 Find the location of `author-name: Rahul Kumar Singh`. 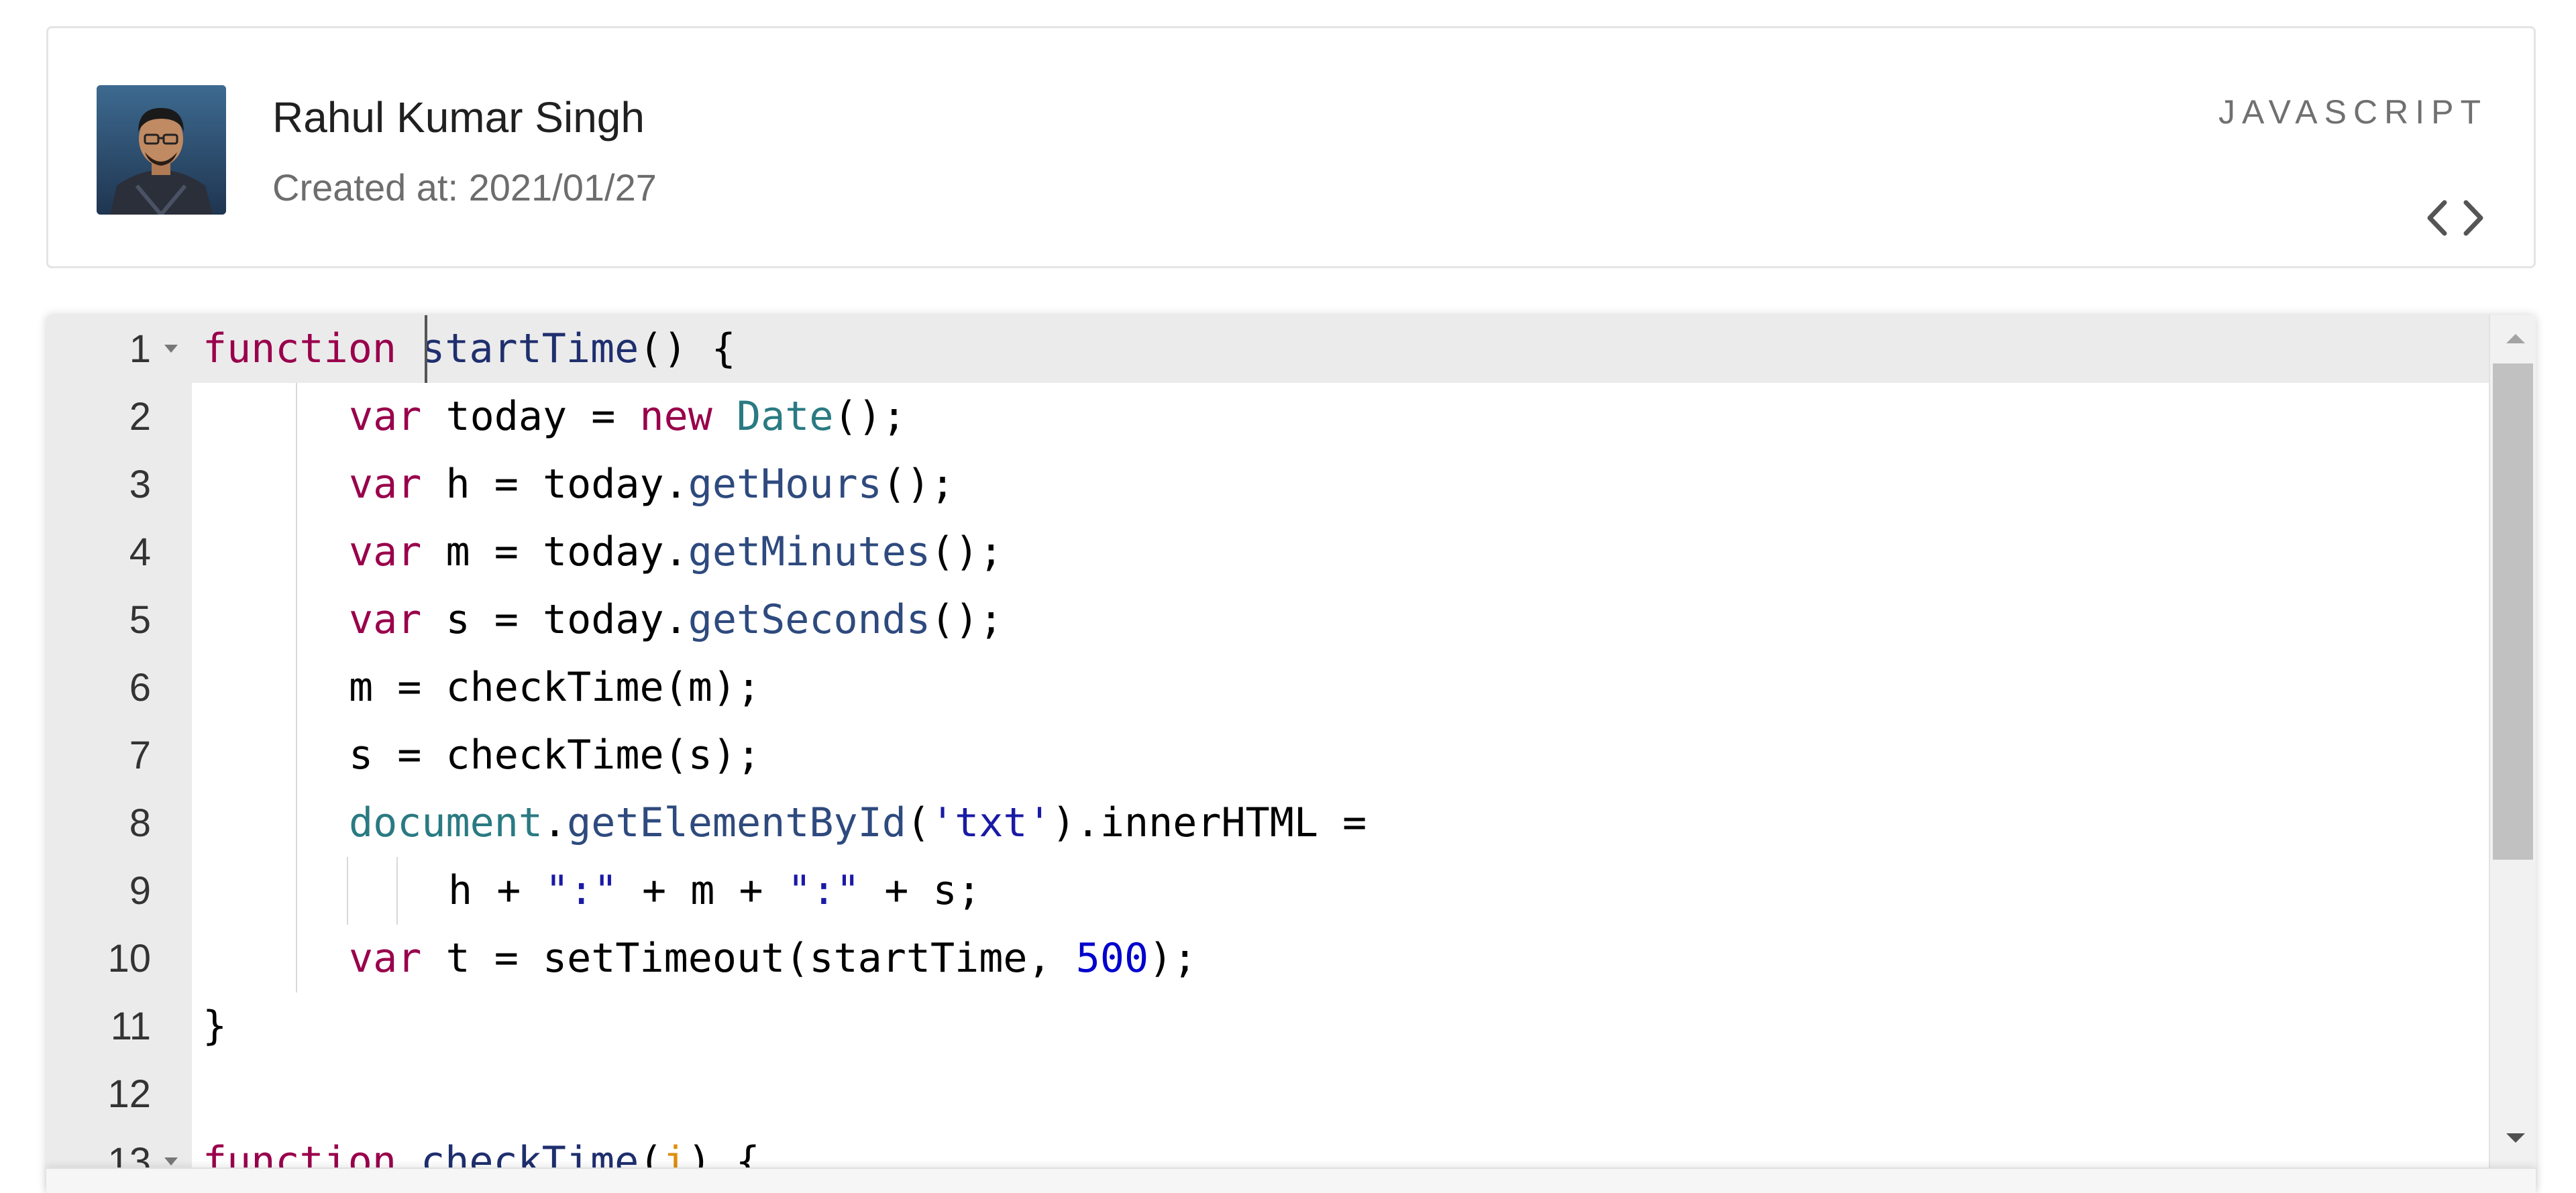

author-name: Rahul Kumar Singh is located at coordinates (458, 117).